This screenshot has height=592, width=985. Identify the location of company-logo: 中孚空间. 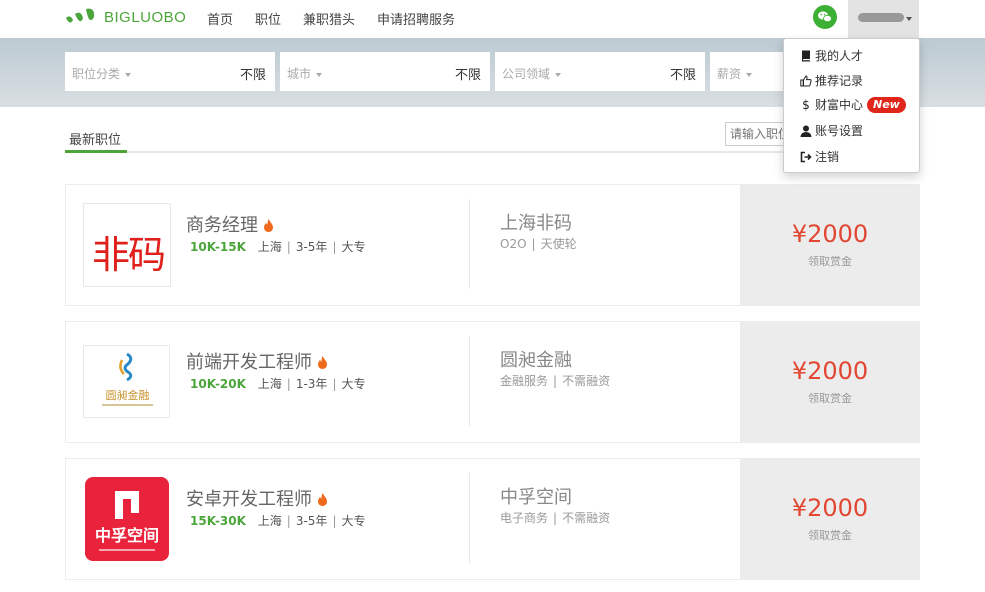
(127, 519).